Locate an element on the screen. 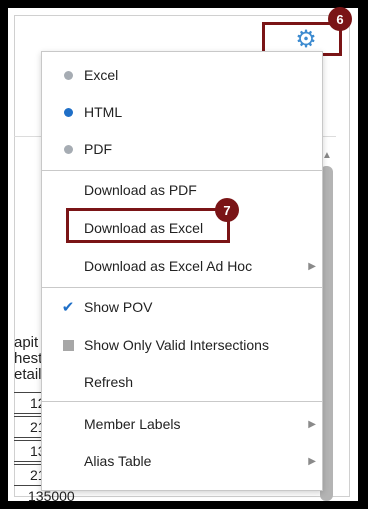  menu-item-valid-intersections: Show Only Valid Intersections is located at coordinates (182, 345).